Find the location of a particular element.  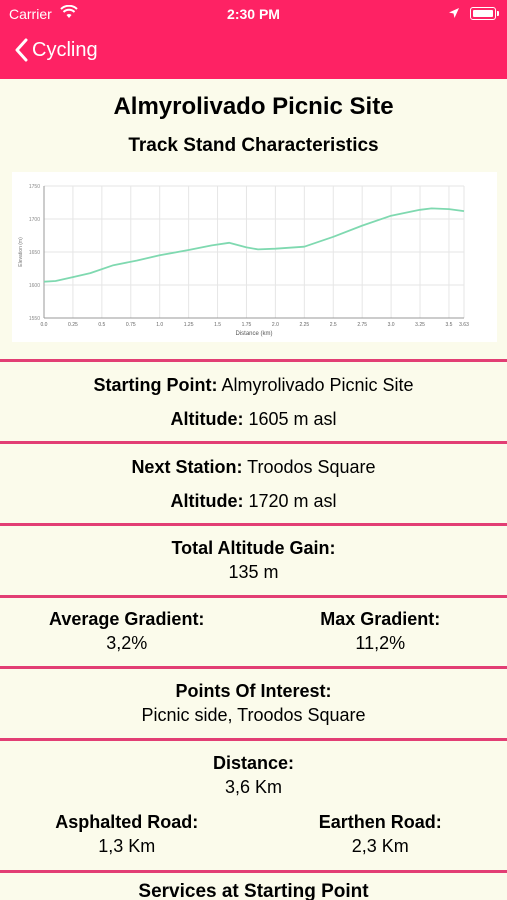

clock: 2:30 PM is located at coordinates (253, 14).